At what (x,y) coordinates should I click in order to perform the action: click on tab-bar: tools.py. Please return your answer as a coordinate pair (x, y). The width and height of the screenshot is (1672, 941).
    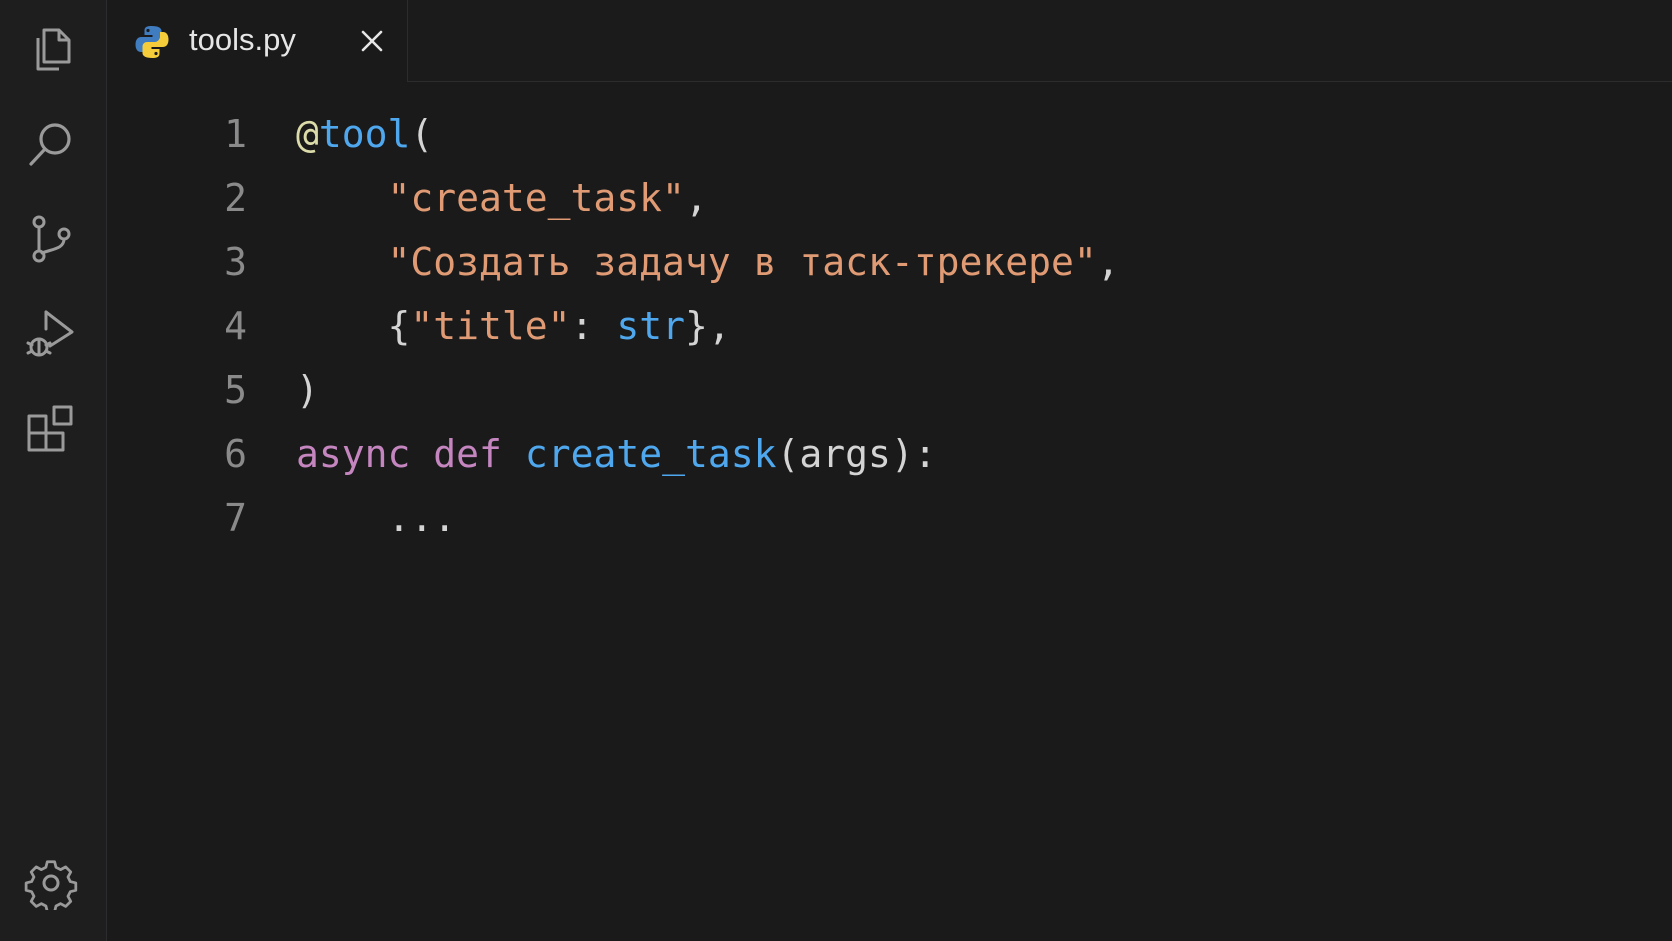
    Looking at the image, I should click on (889, 41).